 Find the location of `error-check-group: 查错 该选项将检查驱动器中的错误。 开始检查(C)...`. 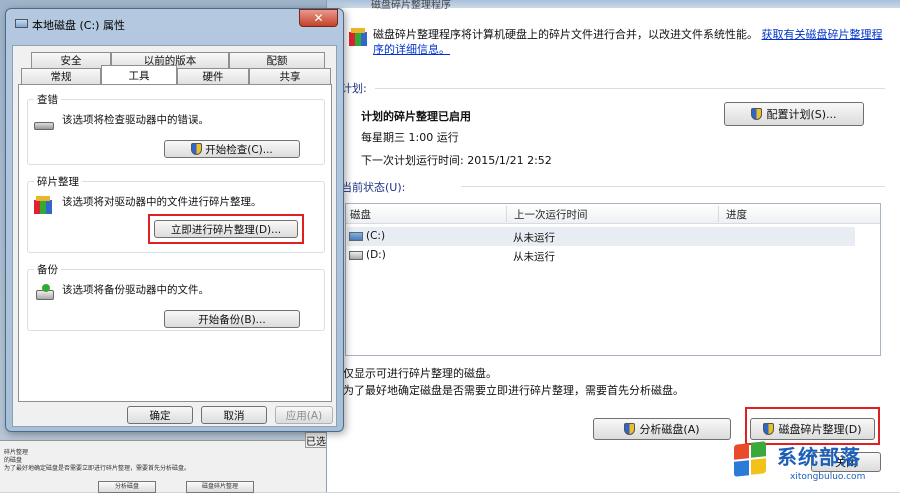

error-check-group: 查错 该选项将检查驱动器中的错误。 开始检查(C)... is located at coordinates (176, 128).